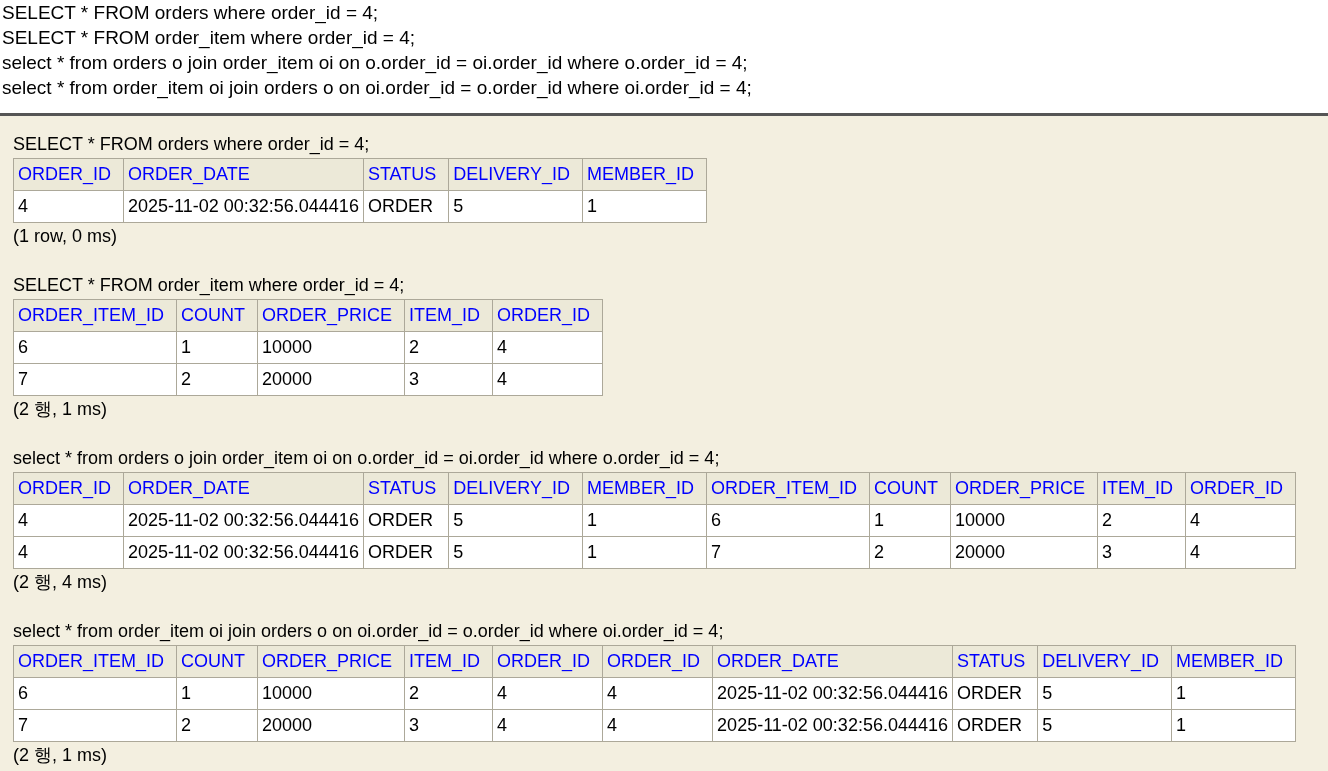 This screenshot has height=771, width=1328. What do you see at coordinates (366, 458) in the screenshot?
I see `query-text: select * from orders o join order_item oi on o.order_id = oi.order_id where o.order_id = 4;` at bounding box center [366, 458].